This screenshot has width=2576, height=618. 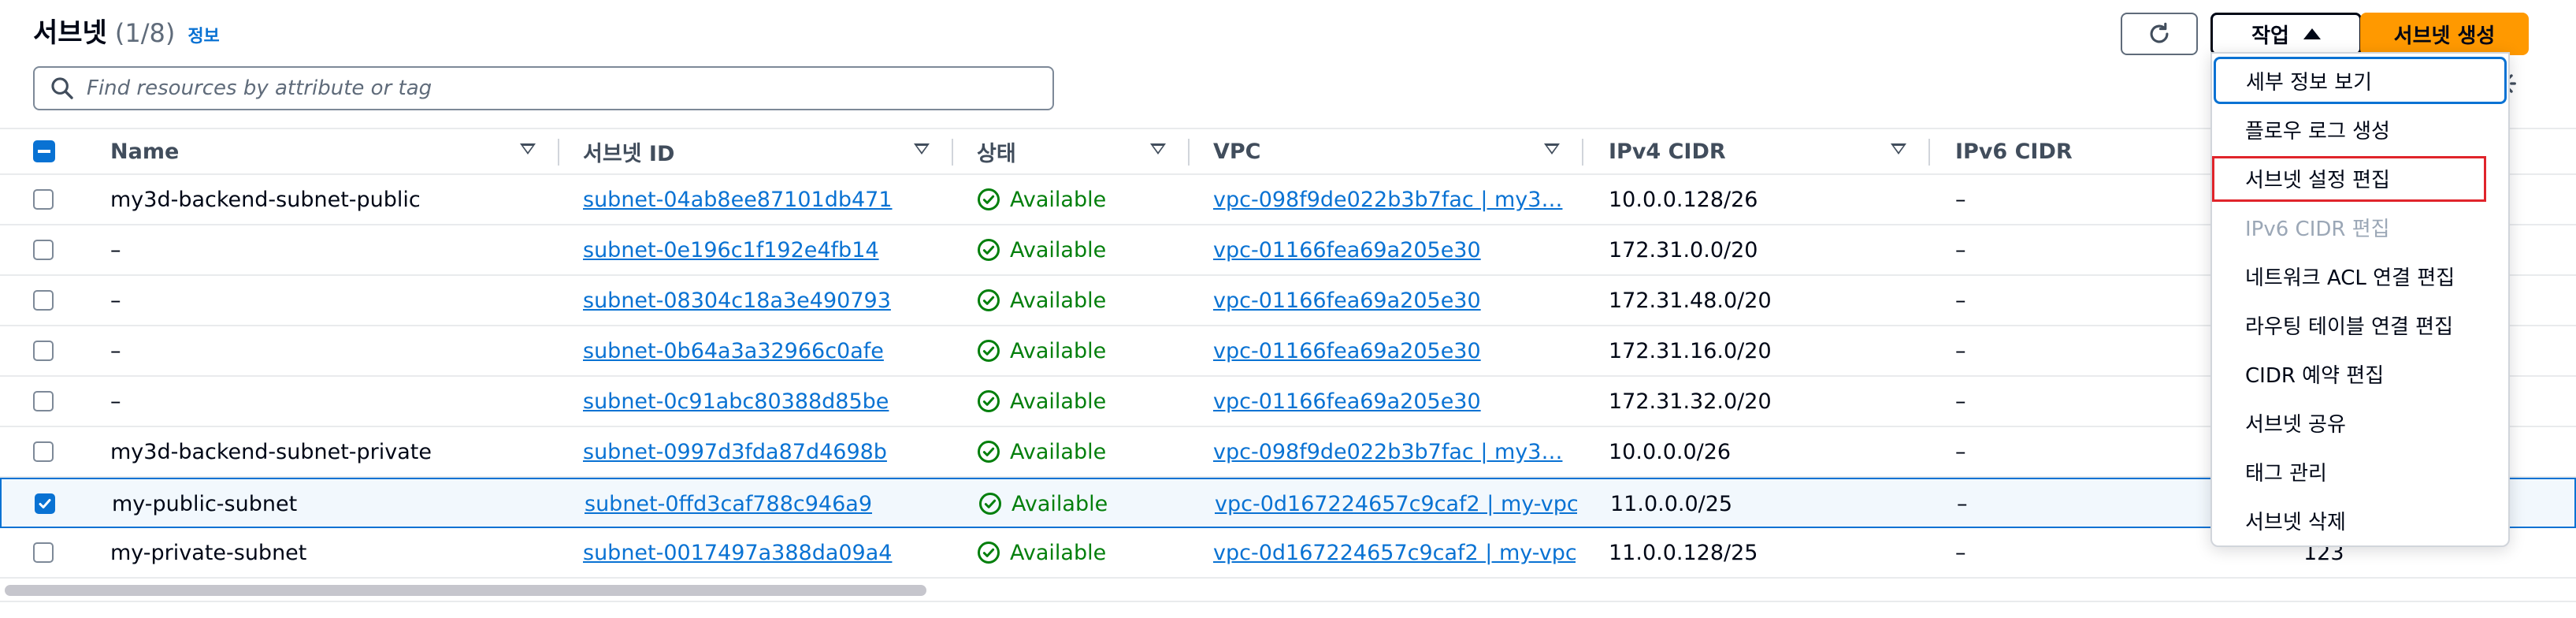 What do you see at coordinates (2360, 178) in the screenshot?
I see `menu-item: 서브넷 설정 편집` at bounding box center [2360, 178].